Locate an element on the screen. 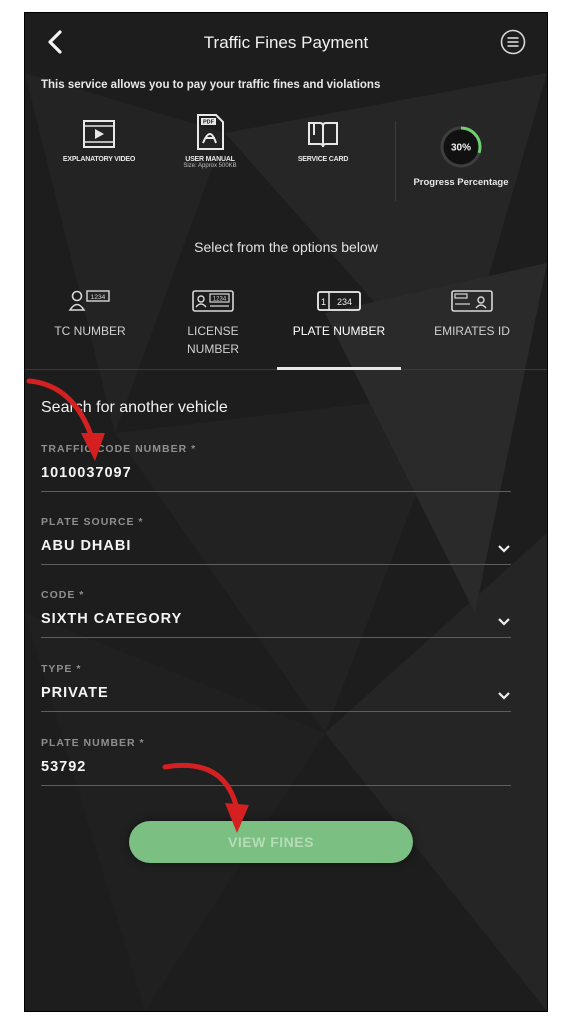 This screenshot has height=1024, width=570. plate-number-field: PLATE NUMBER * 53792 is located at coordinates (276, 761).